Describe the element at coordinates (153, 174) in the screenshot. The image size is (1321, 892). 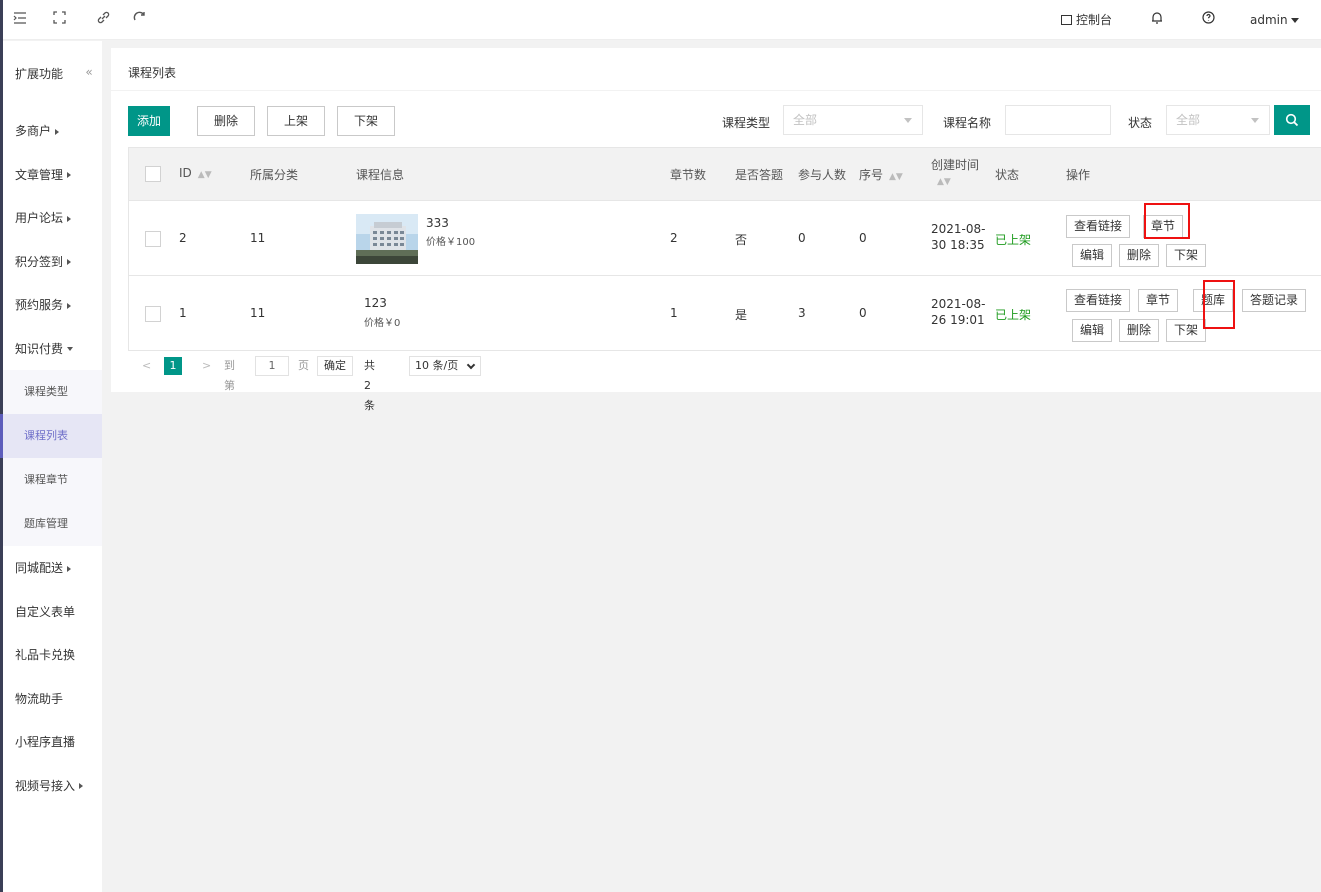
I see `select-all-checkbox` at that location.